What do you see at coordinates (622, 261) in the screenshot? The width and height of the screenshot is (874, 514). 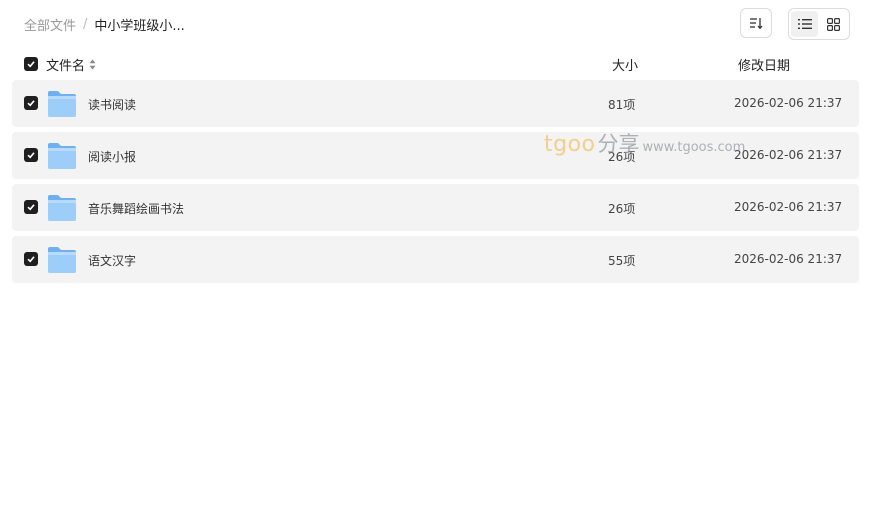 I see `file-size: 55项` at bounding box center [622, 261].